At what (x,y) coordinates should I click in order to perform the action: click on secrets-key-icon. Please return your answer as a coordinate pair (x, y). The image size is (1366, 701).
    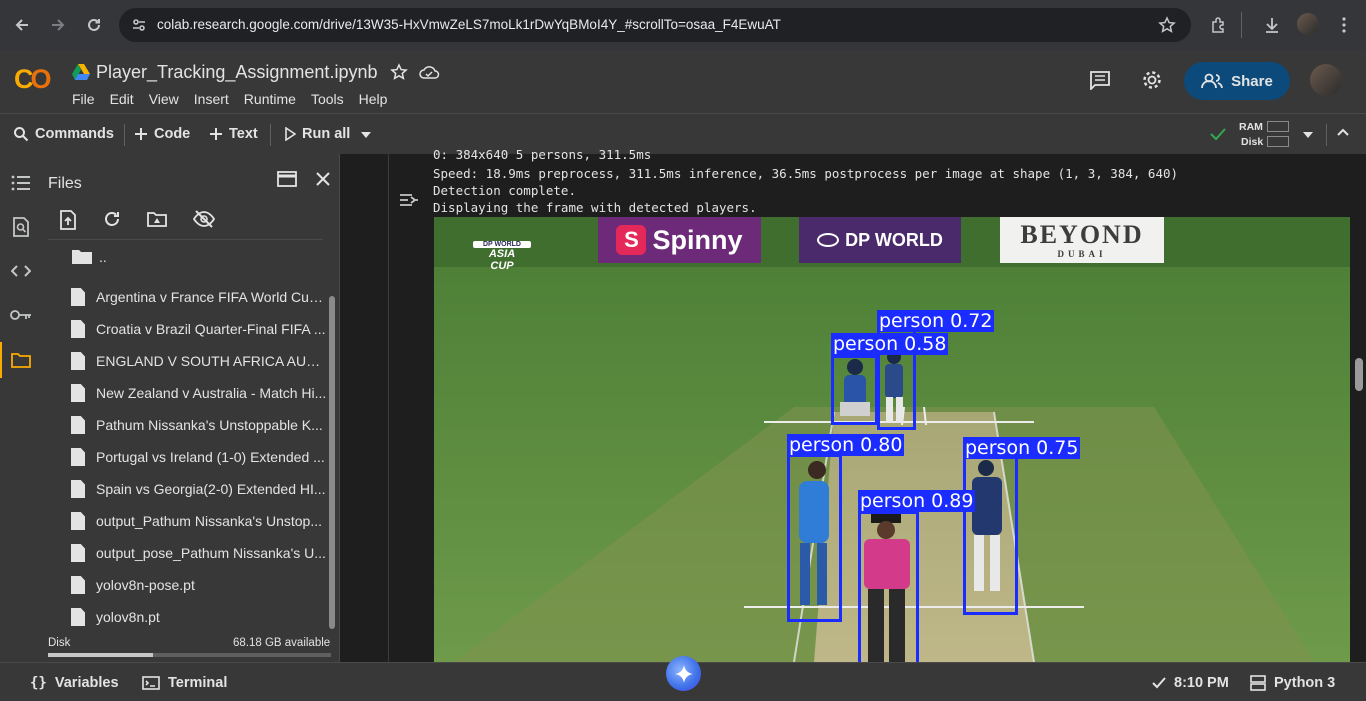
    Looking at the image, I should click on (21, 315).